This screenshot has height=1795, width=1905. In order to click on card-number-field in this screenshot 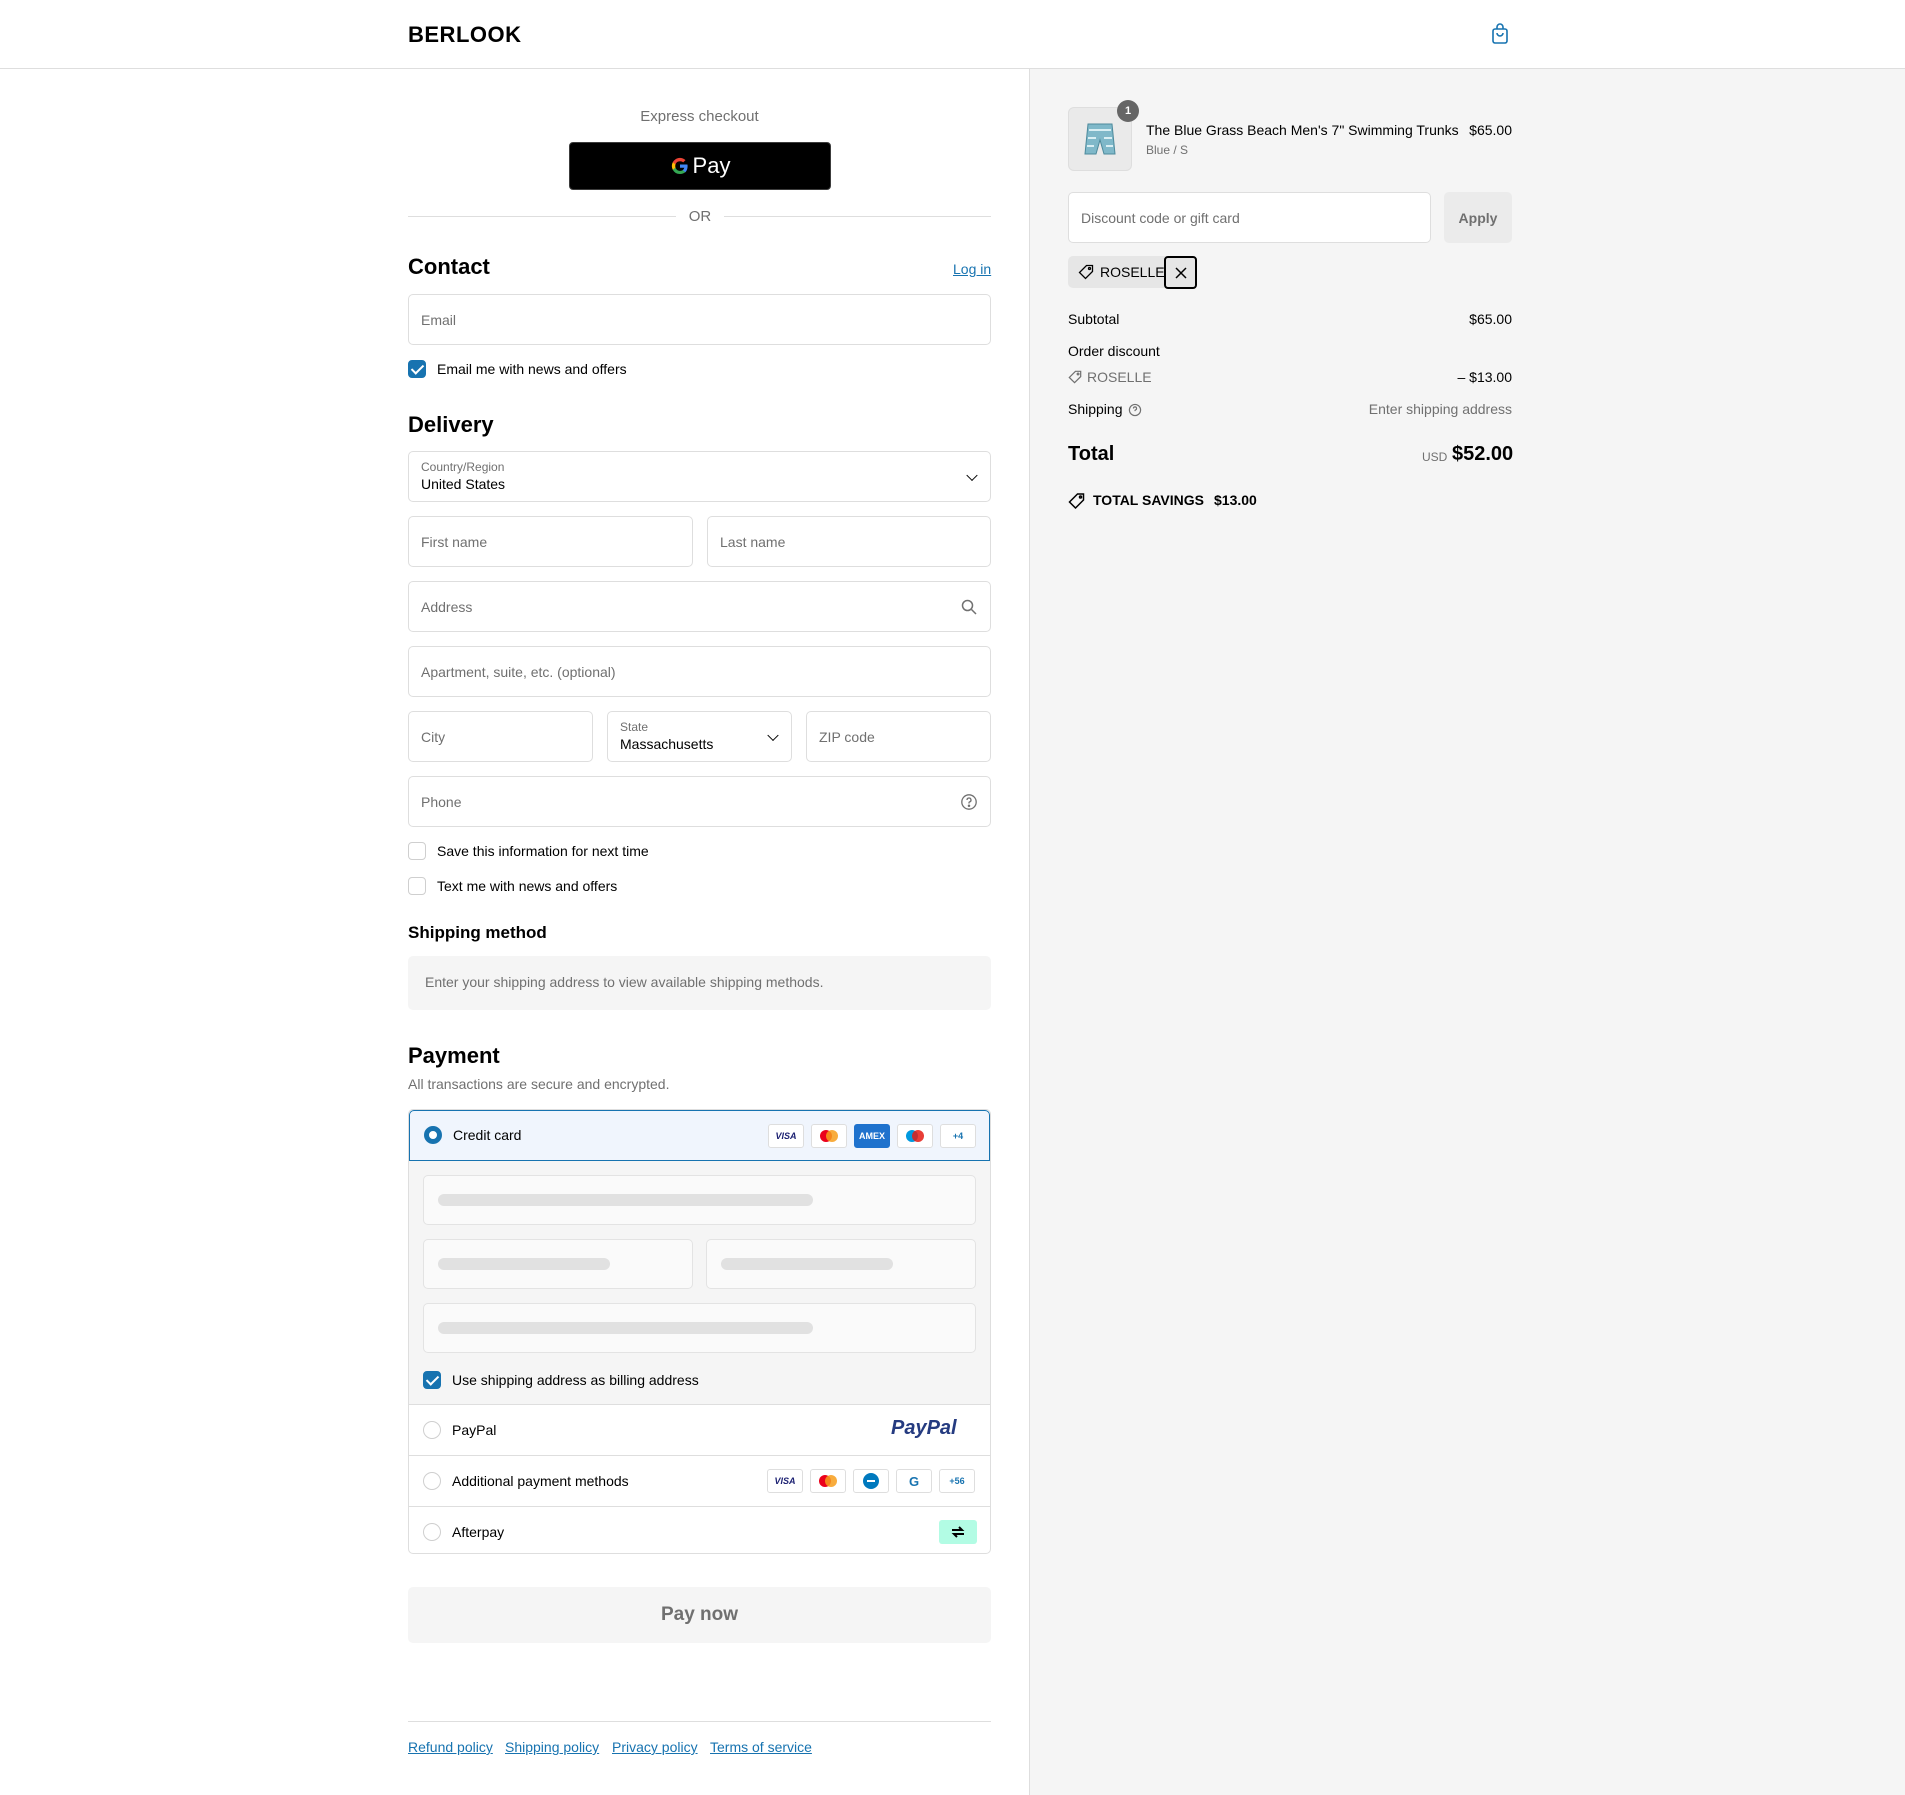, I will do `click(699, 1200)`.